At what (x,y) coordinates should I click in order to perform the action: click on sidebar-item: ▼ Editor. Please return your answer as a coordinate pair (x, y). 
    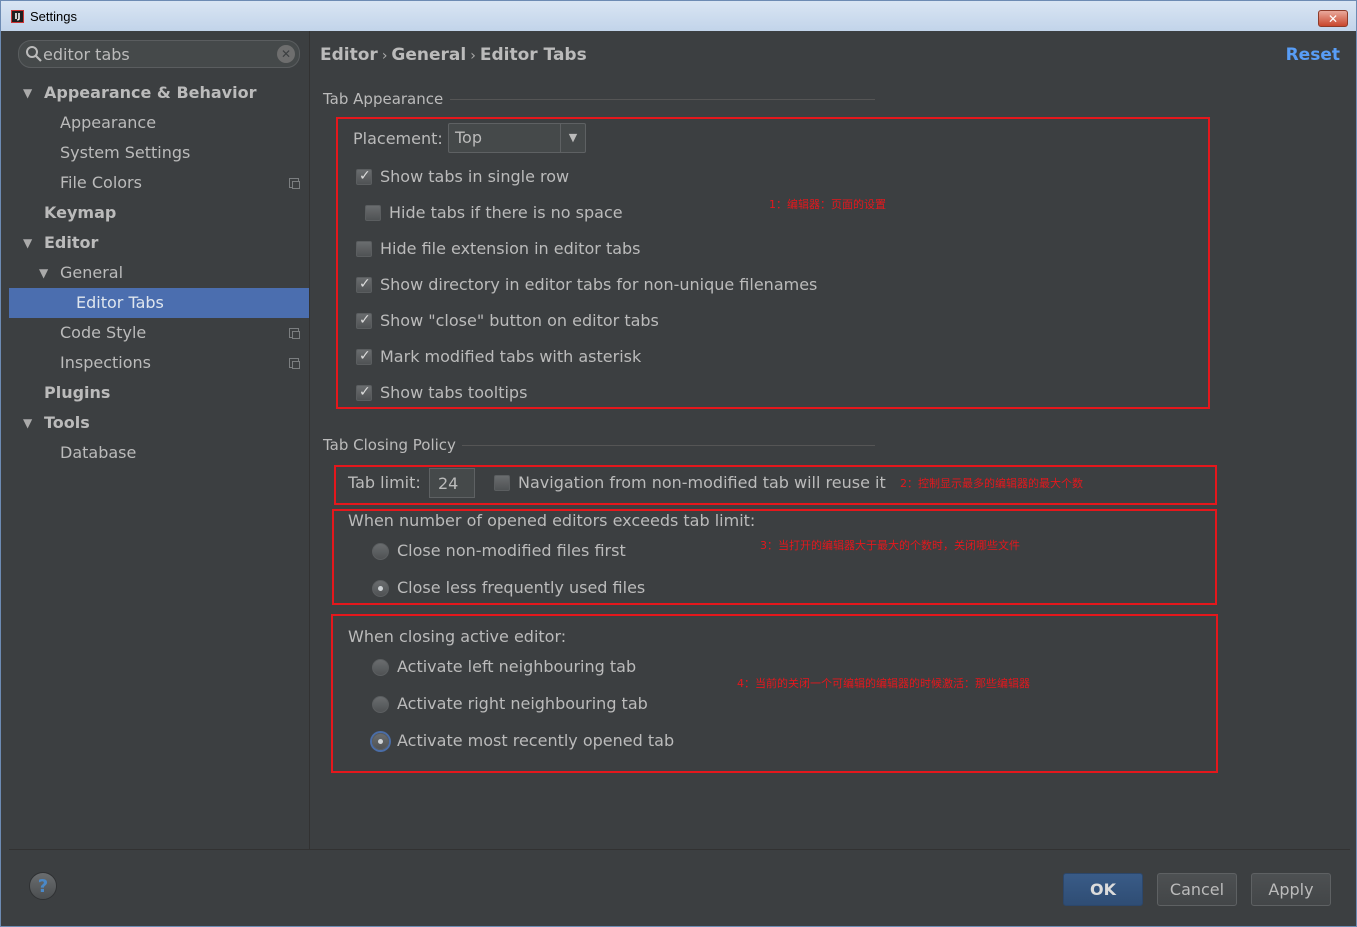
    Looking at the image, I should click on (159, 243).